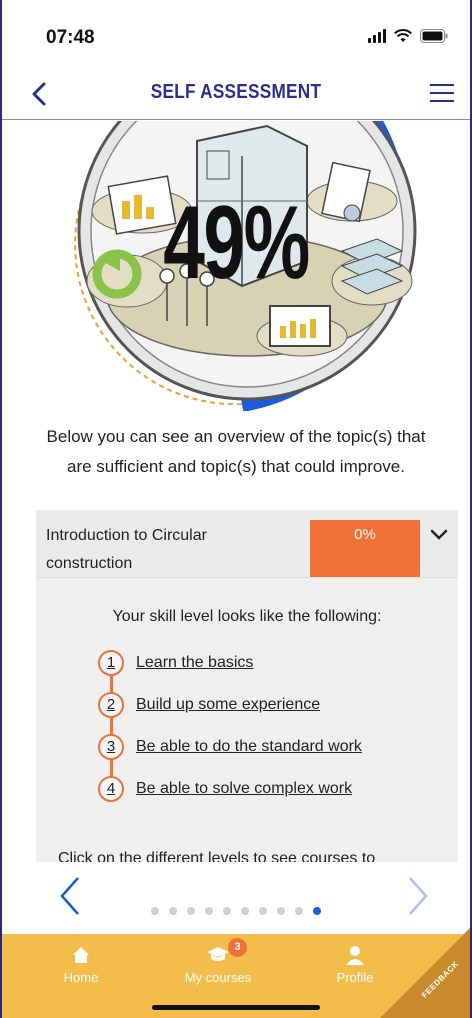 The width and height of the screenshot is (472, 1018). What do you see at coordinates (244, 789) in the screenshot?
I see `level-link: Be able to solve complex work` at bounding box center [244, 789].